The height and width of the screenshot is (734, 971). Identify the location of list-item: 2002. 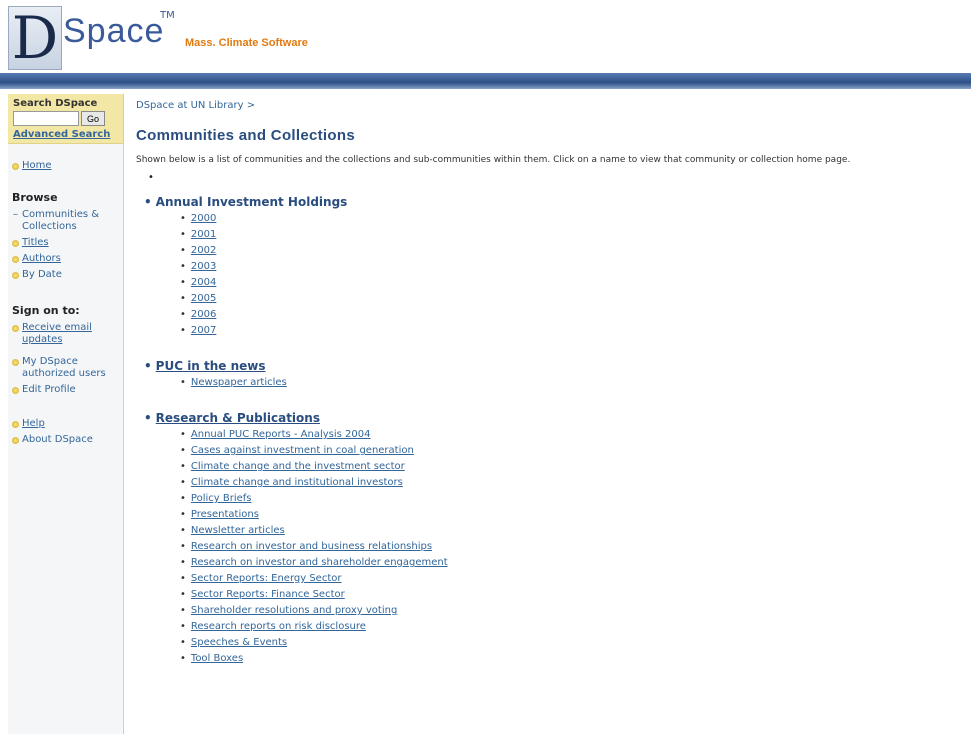
(568, 251).